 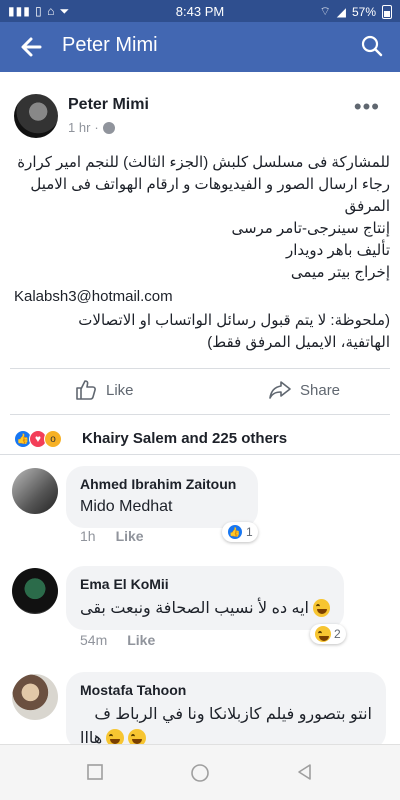 I want to click on comment-text: Mido Medhat, so click(x=126, y=506).